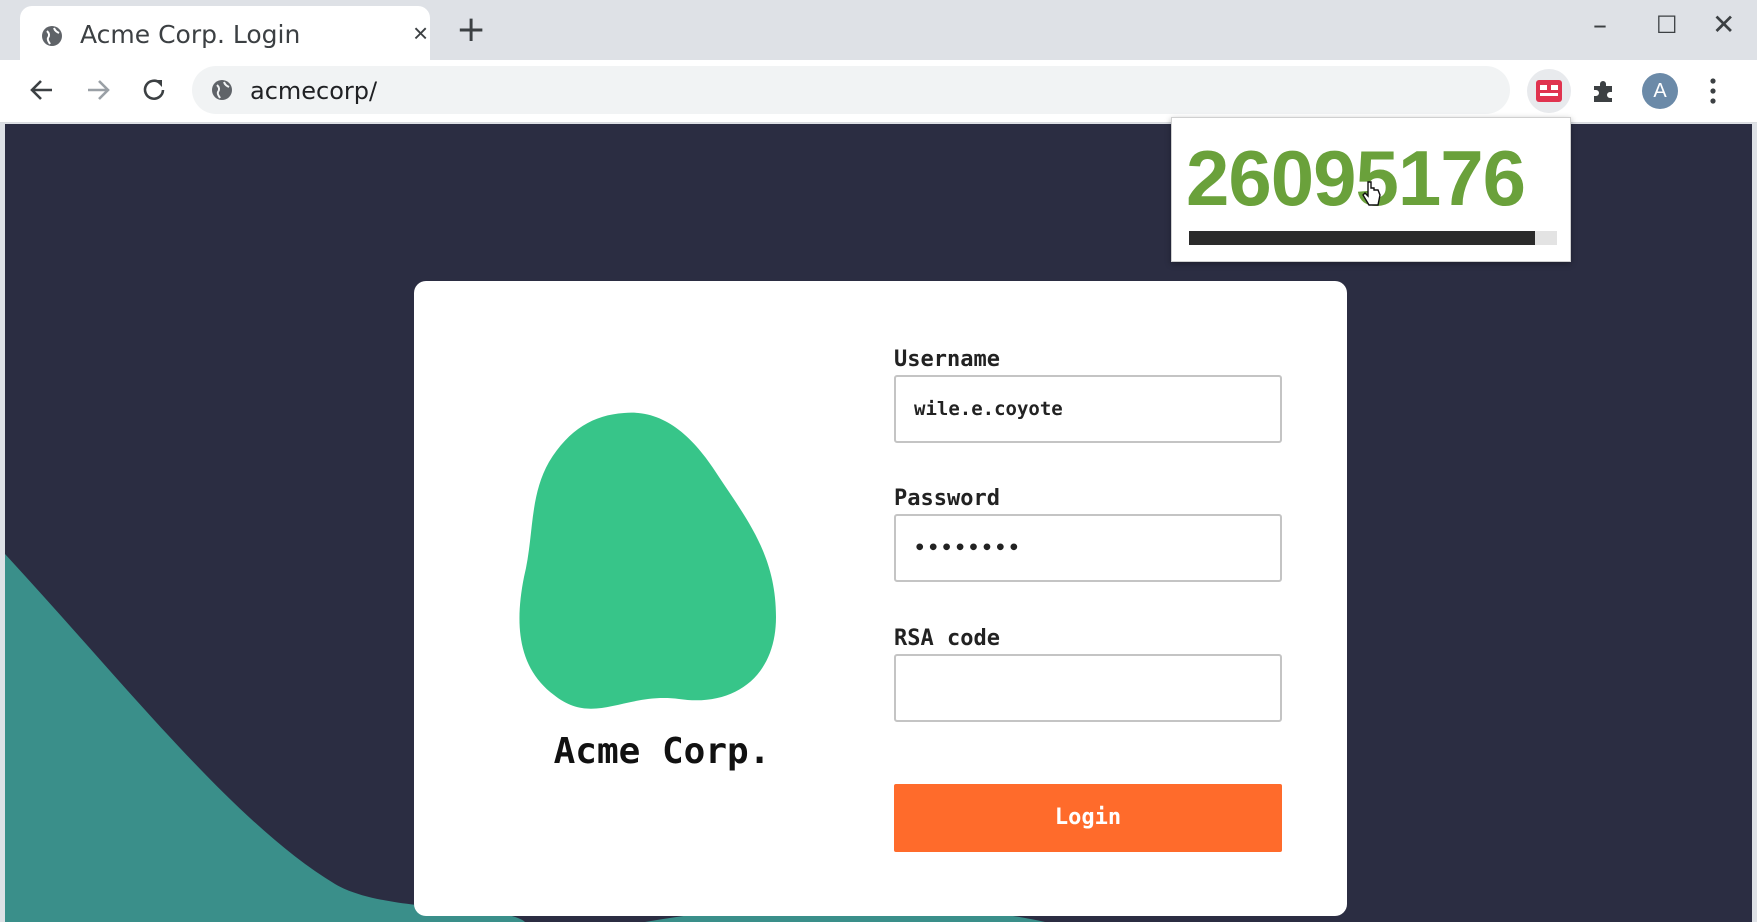  What do you see at coordinates (1356, 178) in the screenshot?
I see `otp-code: 26095176` at bounding box center [1356, 178].